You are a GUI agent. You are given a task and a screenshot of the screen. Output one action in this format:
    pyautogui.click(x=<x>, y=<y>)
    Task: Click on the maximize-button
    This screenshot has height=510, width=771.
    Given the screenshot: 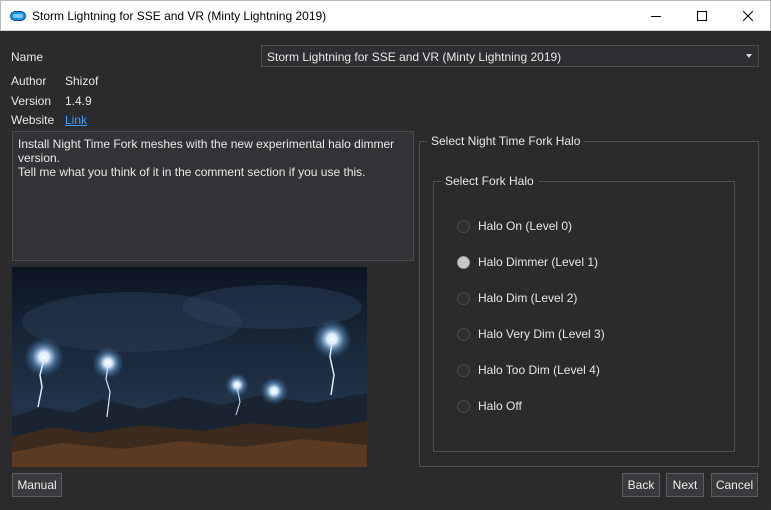 What is the action you would take?
    pyautogui.click(x=702, y=16)
    